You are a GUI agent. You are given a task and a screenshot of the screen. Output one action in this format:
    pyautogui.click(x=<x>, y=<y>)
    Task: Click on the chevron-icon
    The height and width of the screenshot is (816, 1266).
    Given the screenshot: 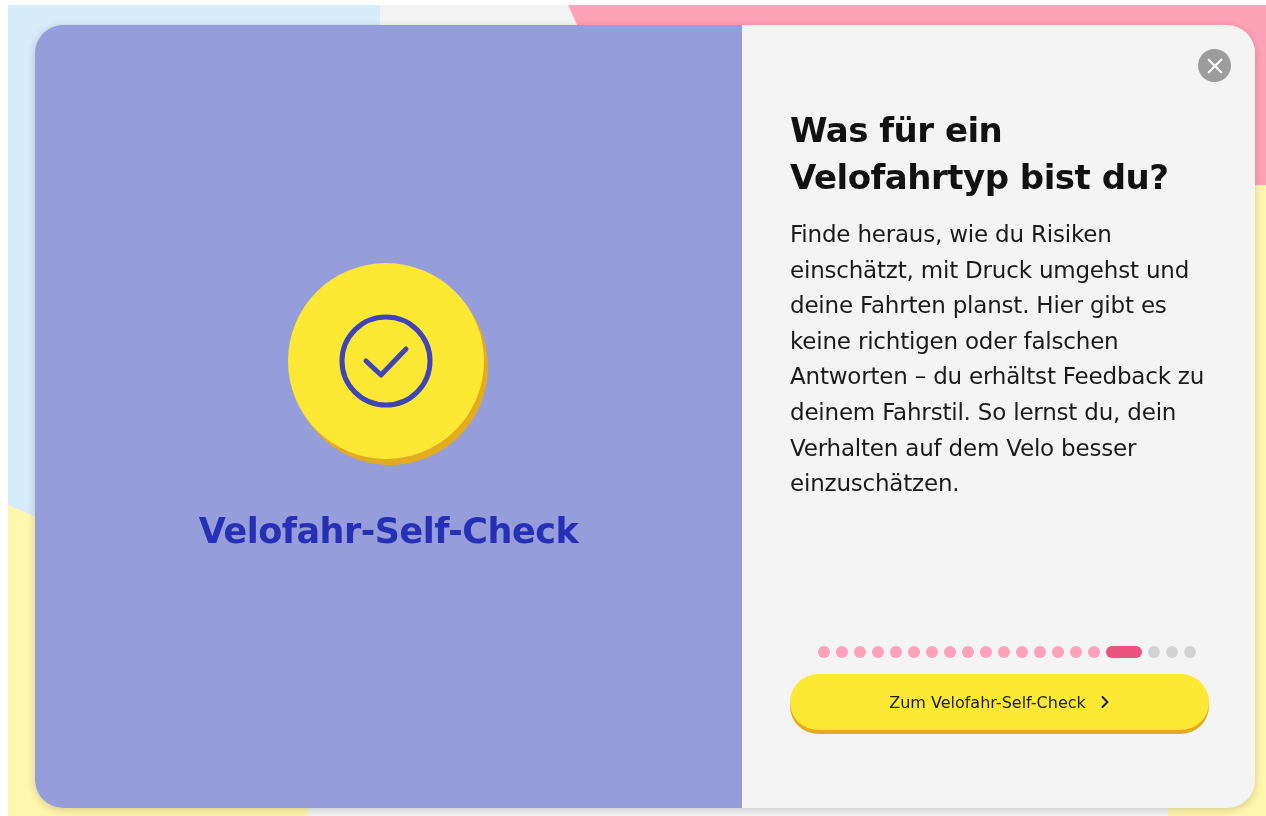 What is the action you would take?
    pyautogui.click(x=1104, y=702)
    